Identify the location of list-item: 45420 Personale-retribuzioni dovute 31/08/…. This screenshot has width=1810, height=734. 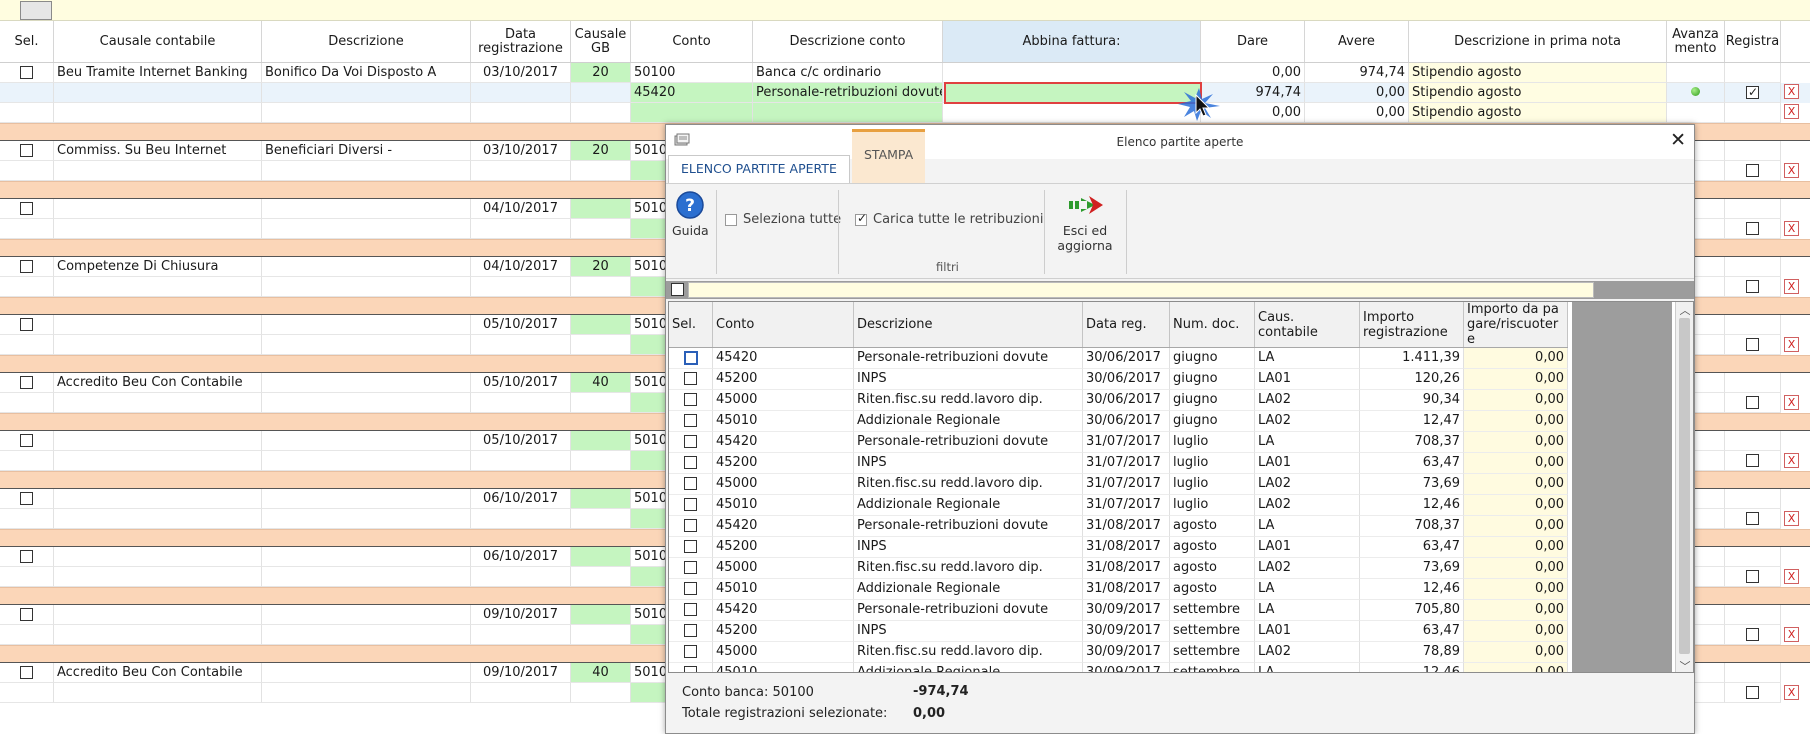
(1118, 526).